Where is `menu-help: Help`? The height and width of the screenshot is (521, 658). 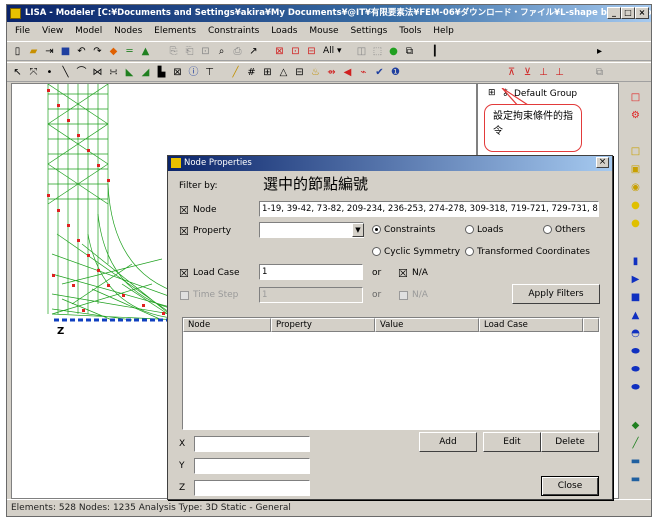 menu-help: Help is located at coordinates (443, 31).